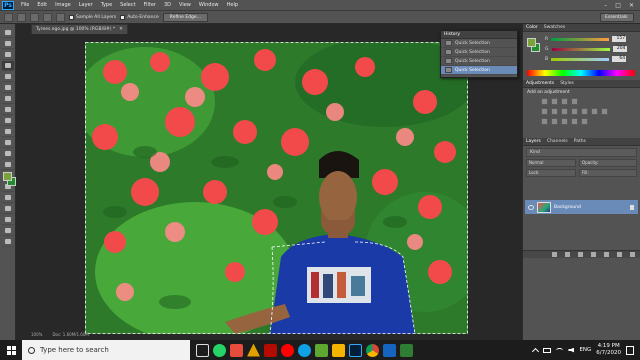 The height and width of the screenshot is (360, 640). Describe the element at coordinates (79, 29) in the screenshot. I see `document-tab: Tyrees.ego.jpg @ 100% (RGB/8#) * ✕` at that location.